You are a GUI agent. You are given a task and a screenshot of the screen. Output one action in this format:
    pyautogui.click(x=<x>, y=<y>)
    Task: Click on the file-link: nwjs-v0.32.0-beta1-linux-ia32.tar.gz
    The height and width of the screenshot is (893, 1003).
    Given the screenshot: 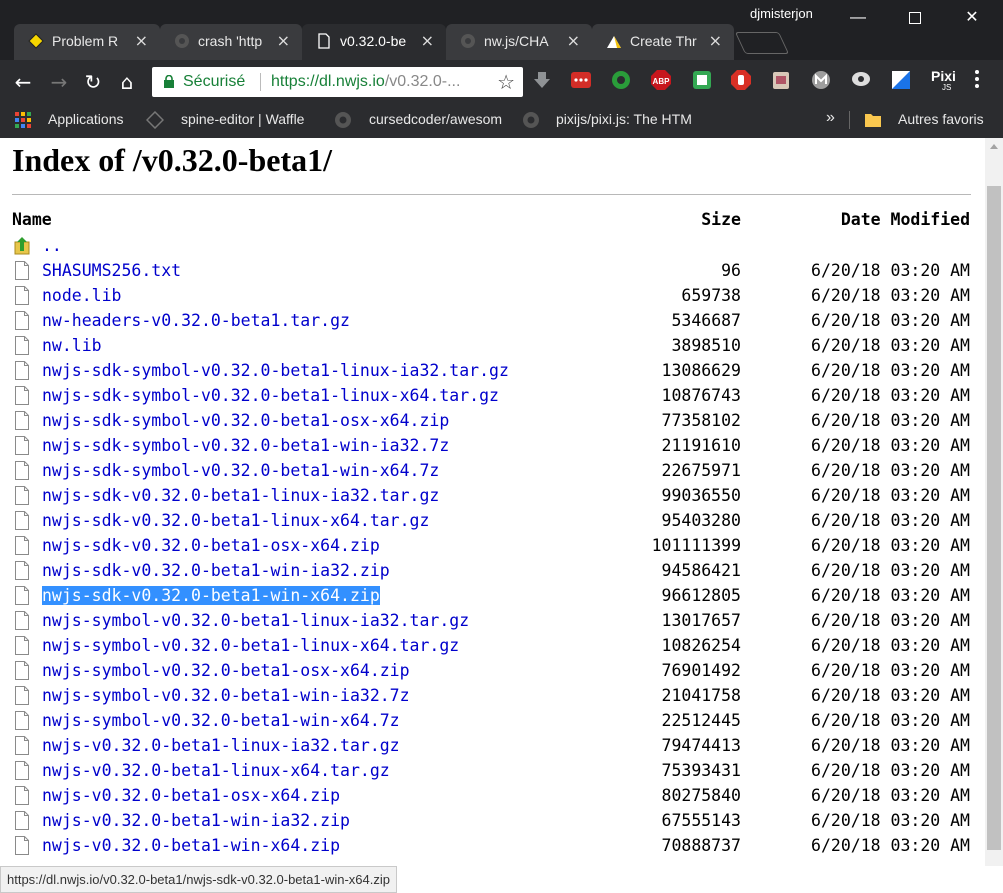 What is the action you would take?
    pyautogui.click(x=221, y=745)
    